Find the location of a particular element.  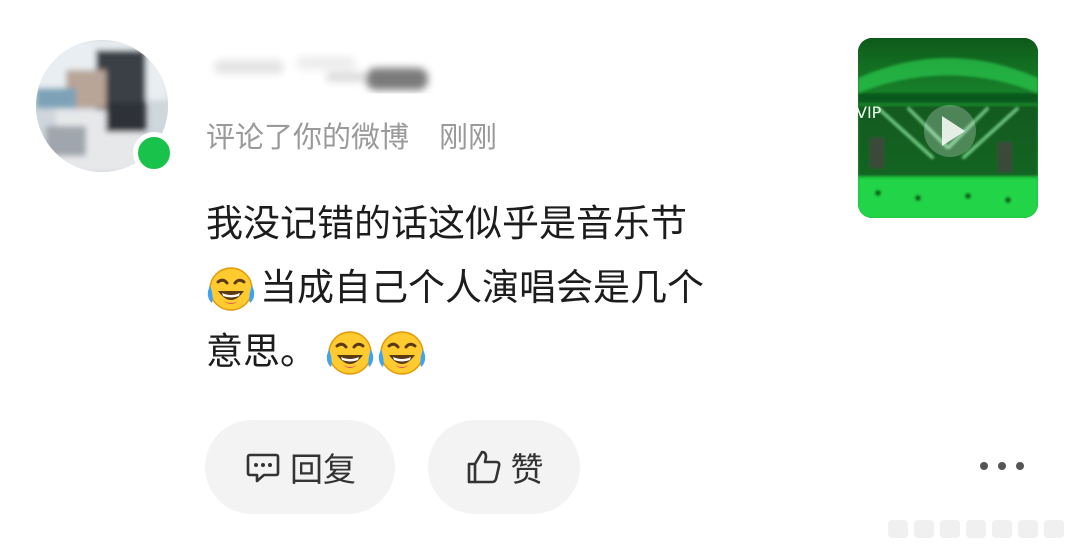

comment-line-text: 我没记错的话这似乎是音乐节 is located at coordinates (446, 223).